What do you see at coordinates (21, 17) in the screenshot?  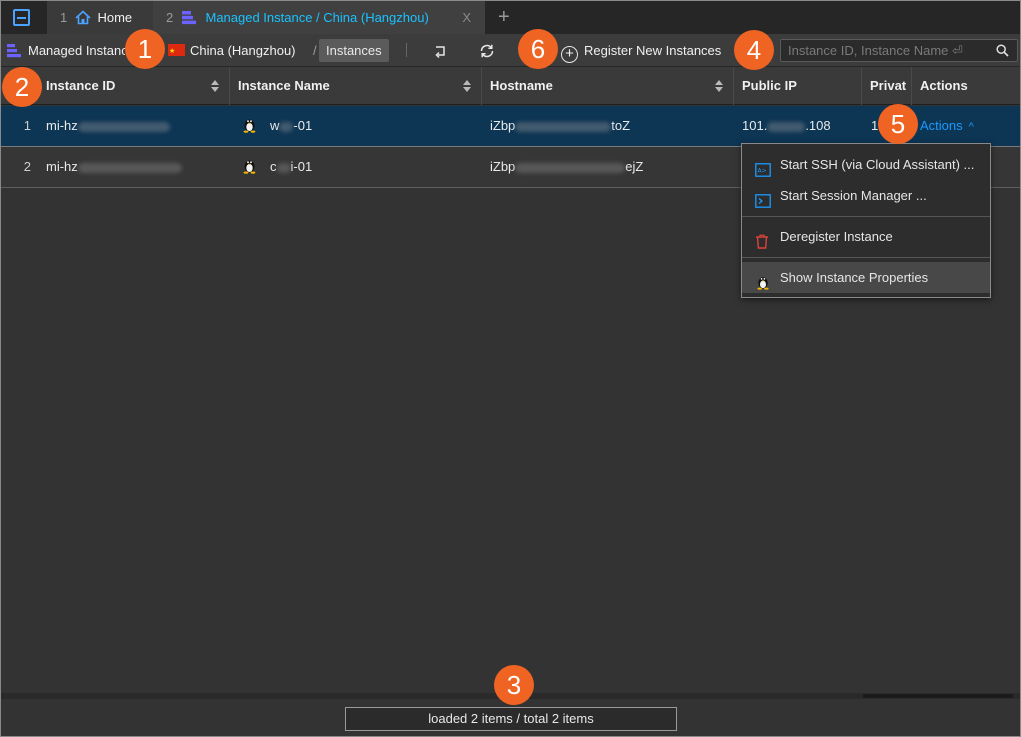 I see `app-window-icon` at bounding box center [21, 17].